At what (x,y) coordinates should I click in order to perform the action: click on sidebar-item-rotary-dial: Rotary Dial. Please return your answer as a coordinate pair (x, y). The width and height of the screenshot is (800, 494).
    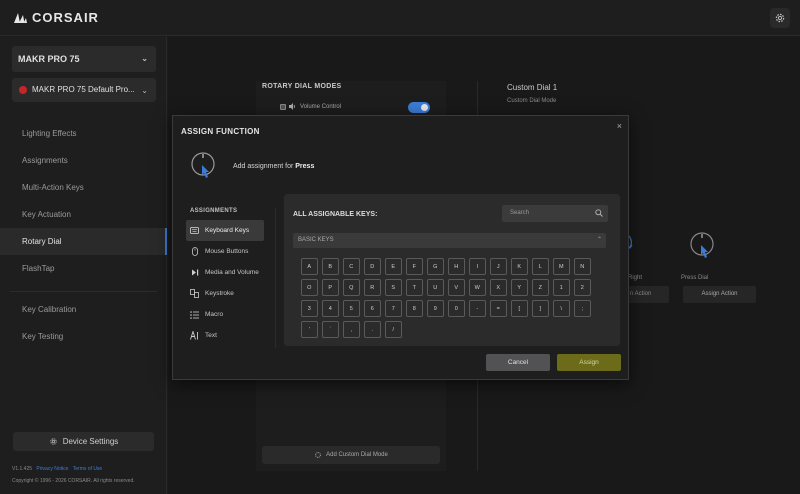
    Looking at the image, I should click on (83, 241).